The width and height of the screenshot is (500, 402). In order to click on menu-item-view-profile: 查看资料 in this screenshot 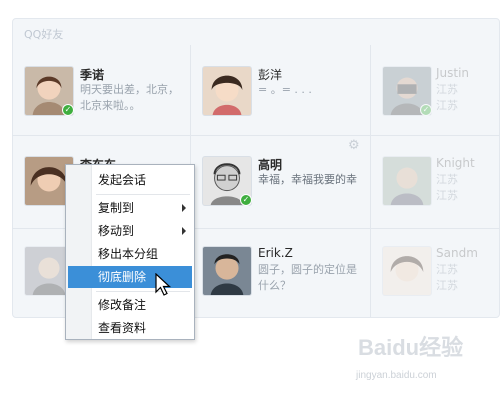, I will do `click(130, 328)`.